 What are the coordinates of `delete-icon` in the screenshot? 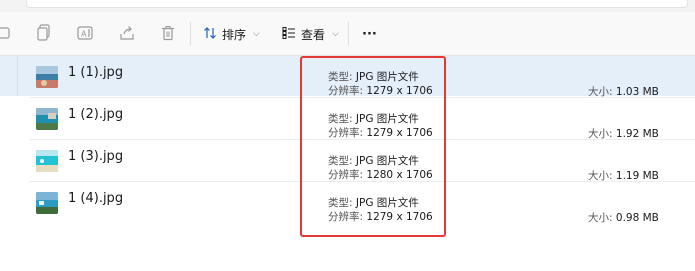 It's located at (168, 33).